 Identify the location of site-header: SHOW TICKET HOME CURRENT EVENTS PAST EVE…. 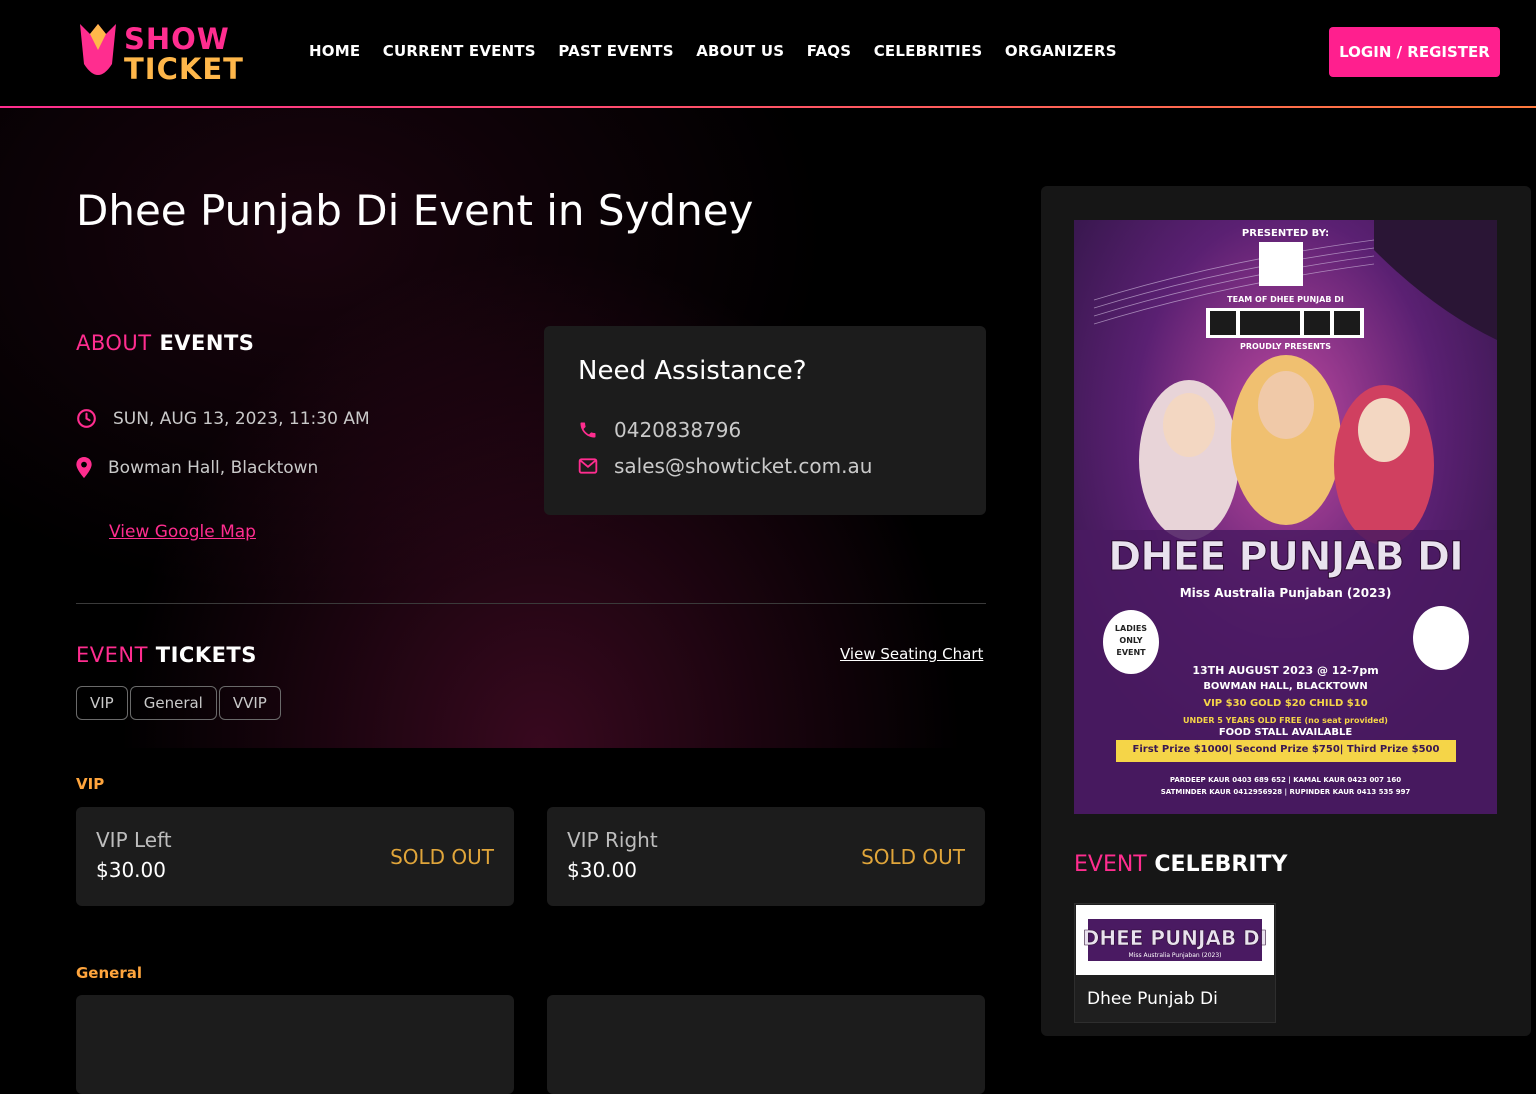
(768, 53).